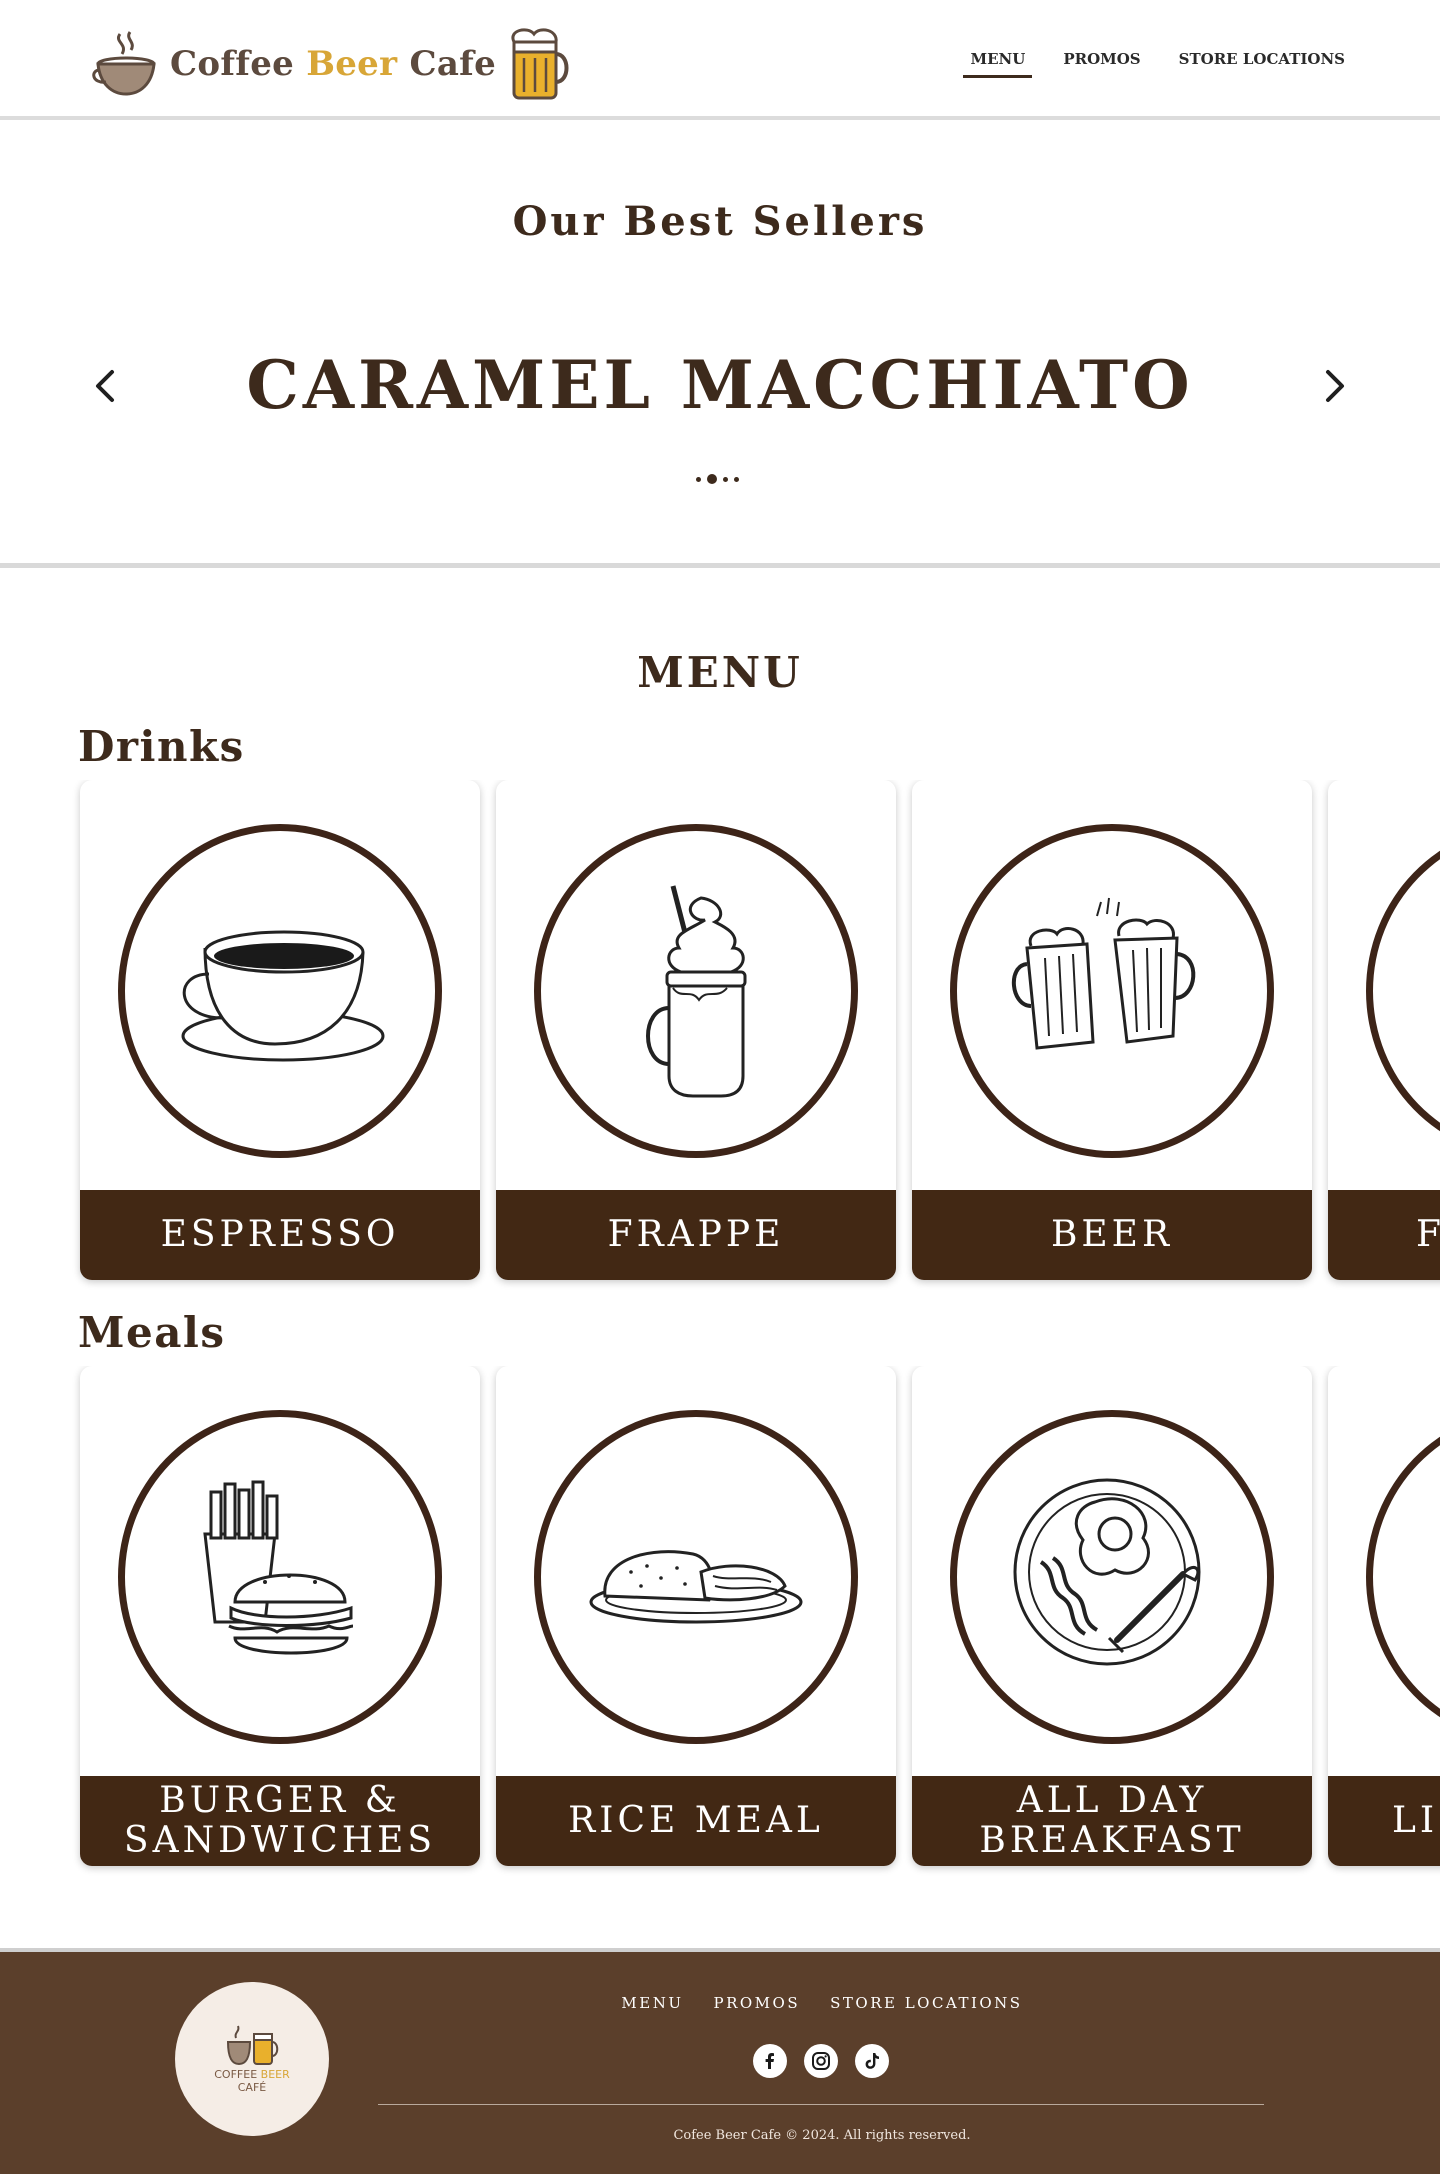  I want to click on footer-logo-wordmark: COFFEE BEER CAFÉ, so click(252, 2081).